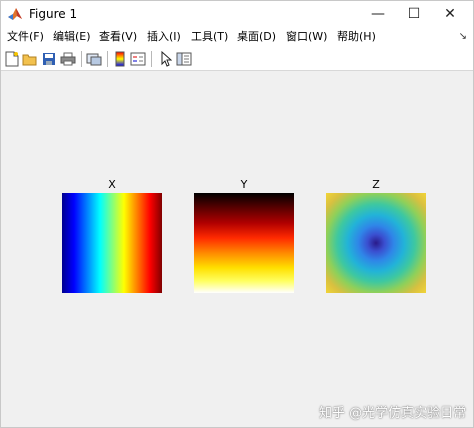  I want to click on property-inspector-icon, so click(184, 59).